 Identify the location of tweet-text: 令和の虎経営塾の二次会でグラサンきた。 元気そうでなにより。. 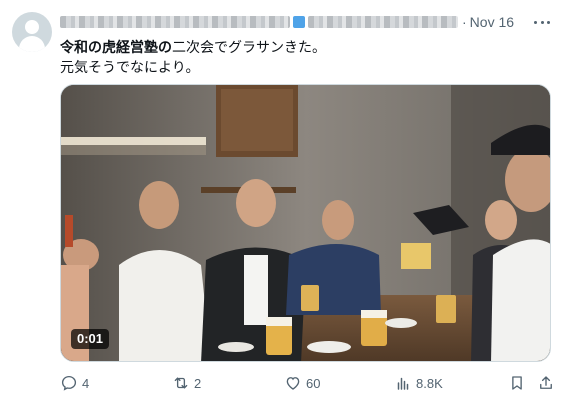
(305, 57).